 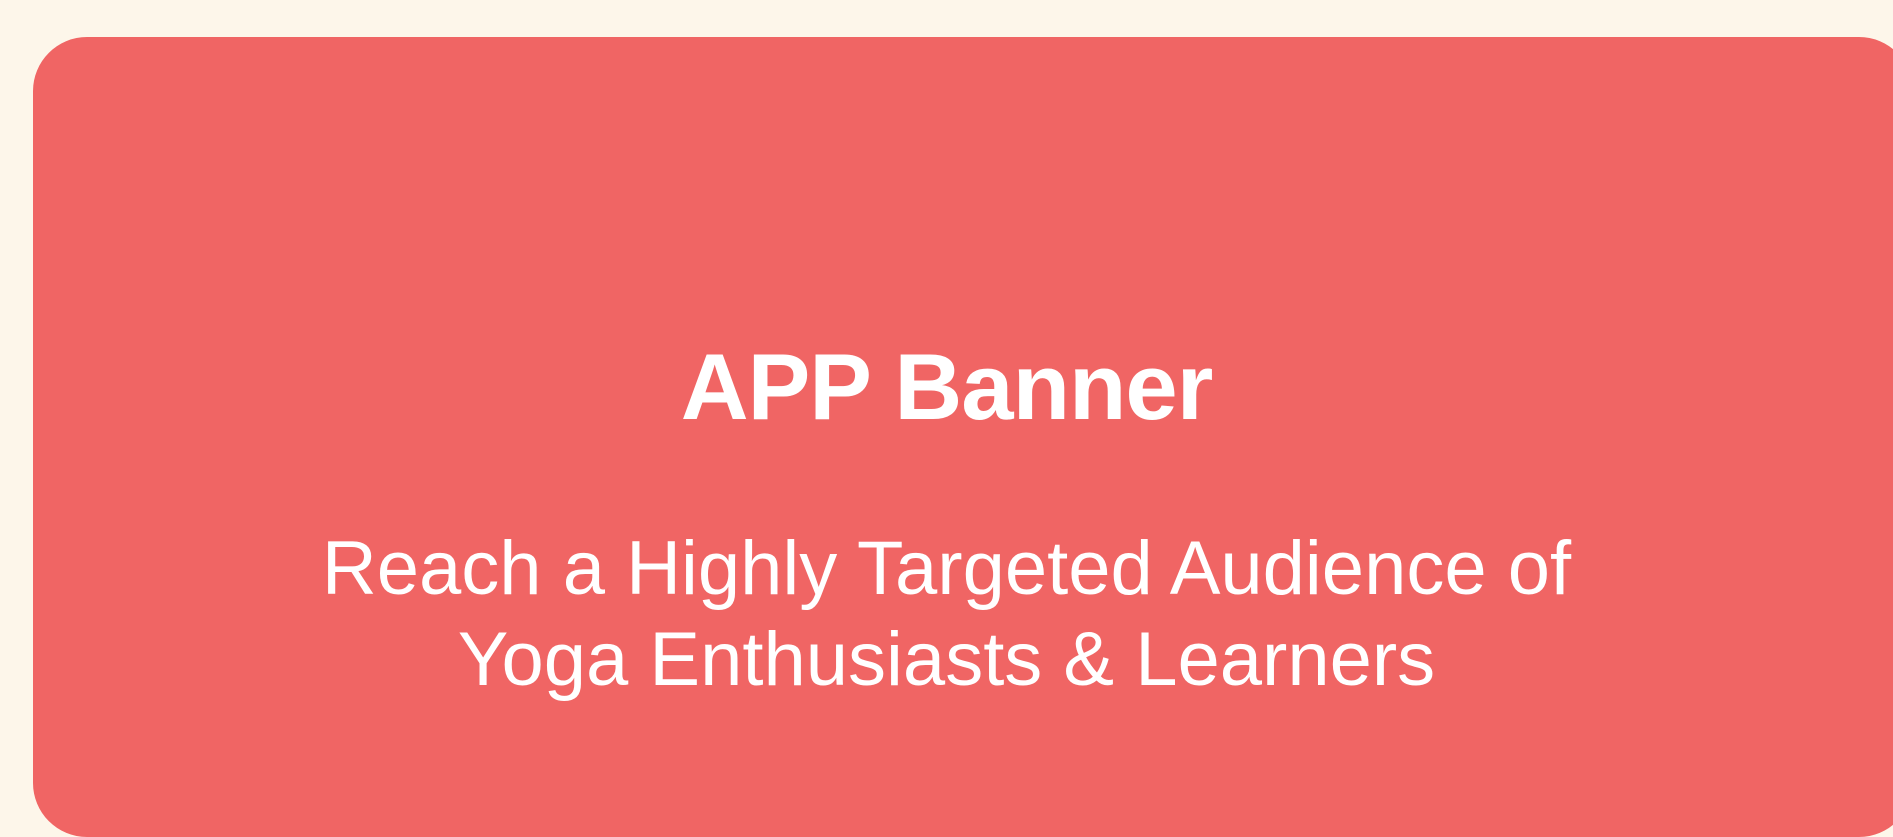 I want to click on banner-title: APP Banner, so click(x=947, y=386).